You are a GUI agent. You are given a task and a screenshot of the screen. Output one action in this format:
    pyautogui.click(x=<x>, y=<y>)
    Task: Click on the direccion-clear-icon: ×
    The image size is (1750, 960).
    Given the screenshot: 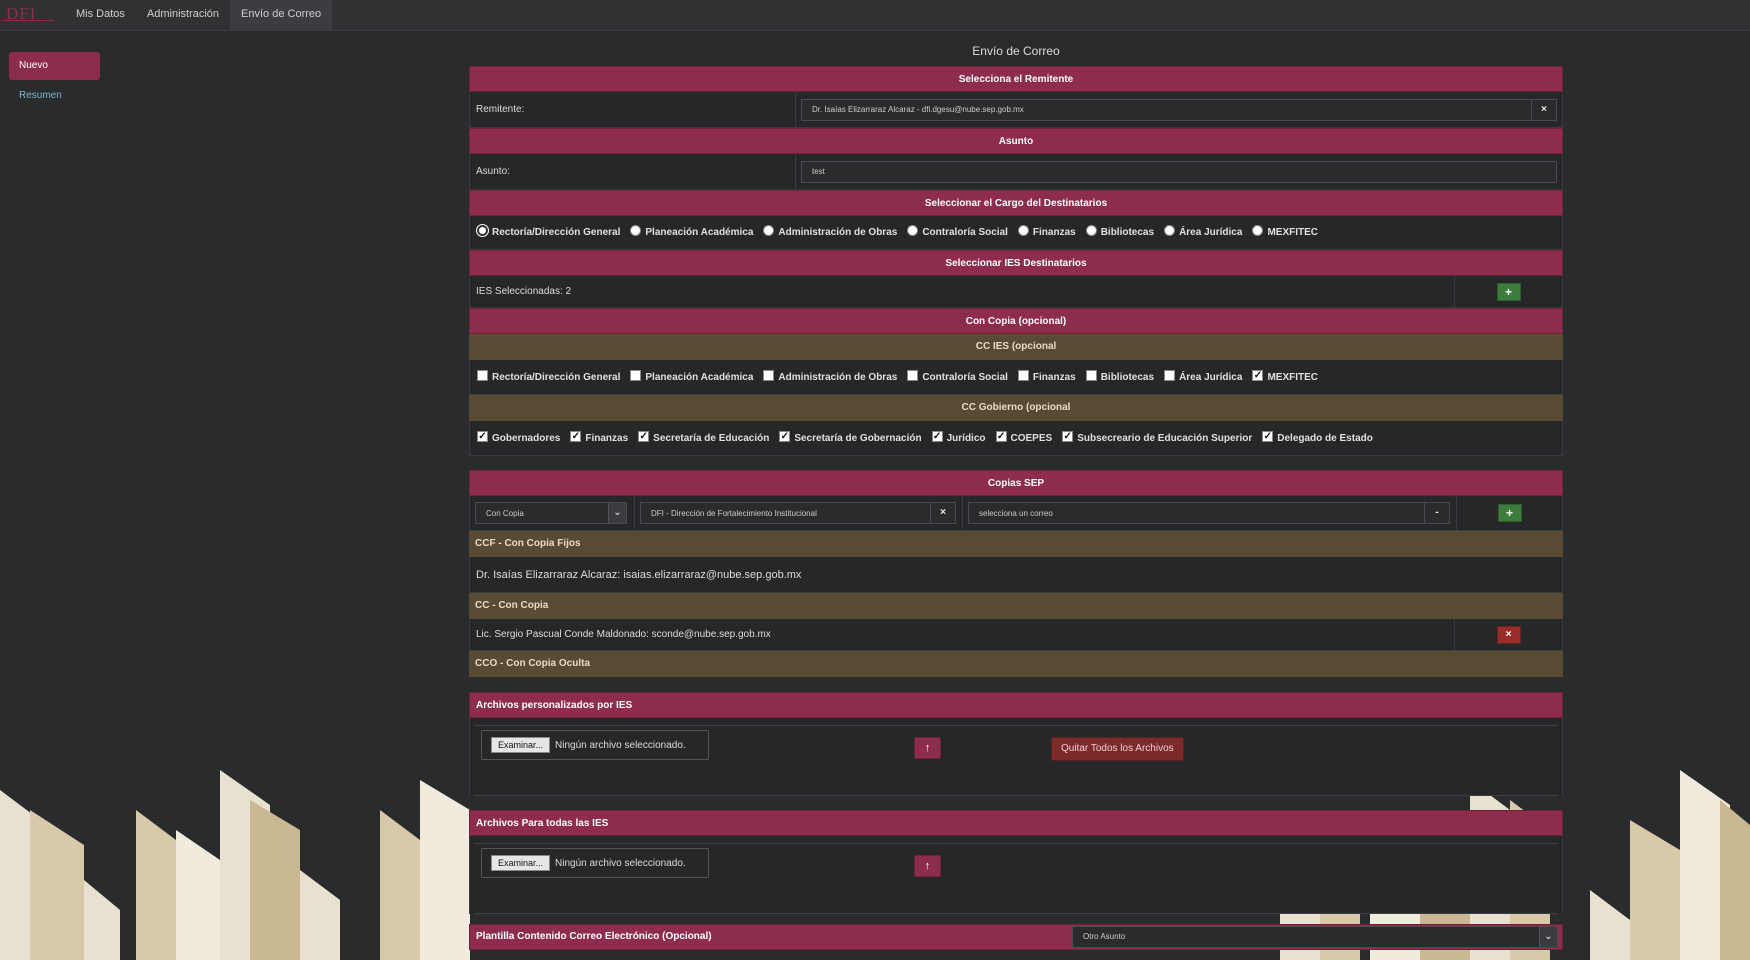 What is the action you would take?
    pyautogui.click(x=942, y=513)
    